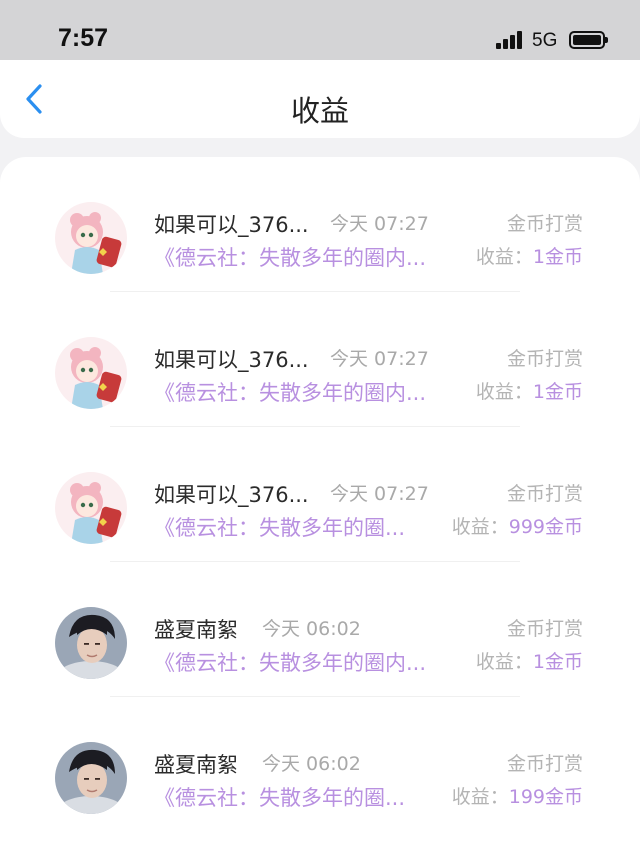  What do you see at coordinates (545, 527) in the screenshot?
I see `income-value: 999金币` at bounding box center [545, 527].